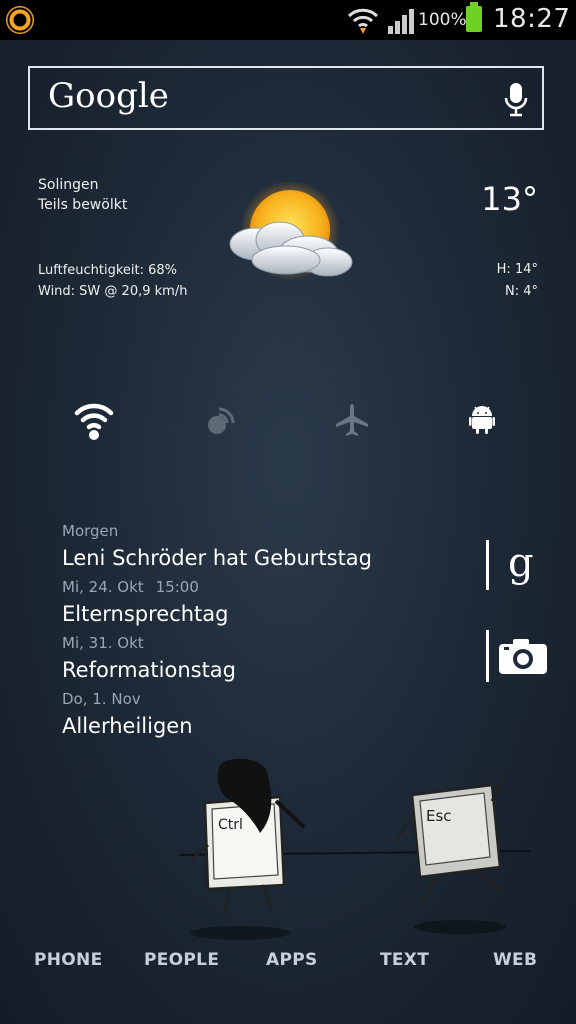 This screenshot has height=1024, width=576. Describe the element at coordinates (516, 100) in the screenshot. I see `mic-icon` at that location.